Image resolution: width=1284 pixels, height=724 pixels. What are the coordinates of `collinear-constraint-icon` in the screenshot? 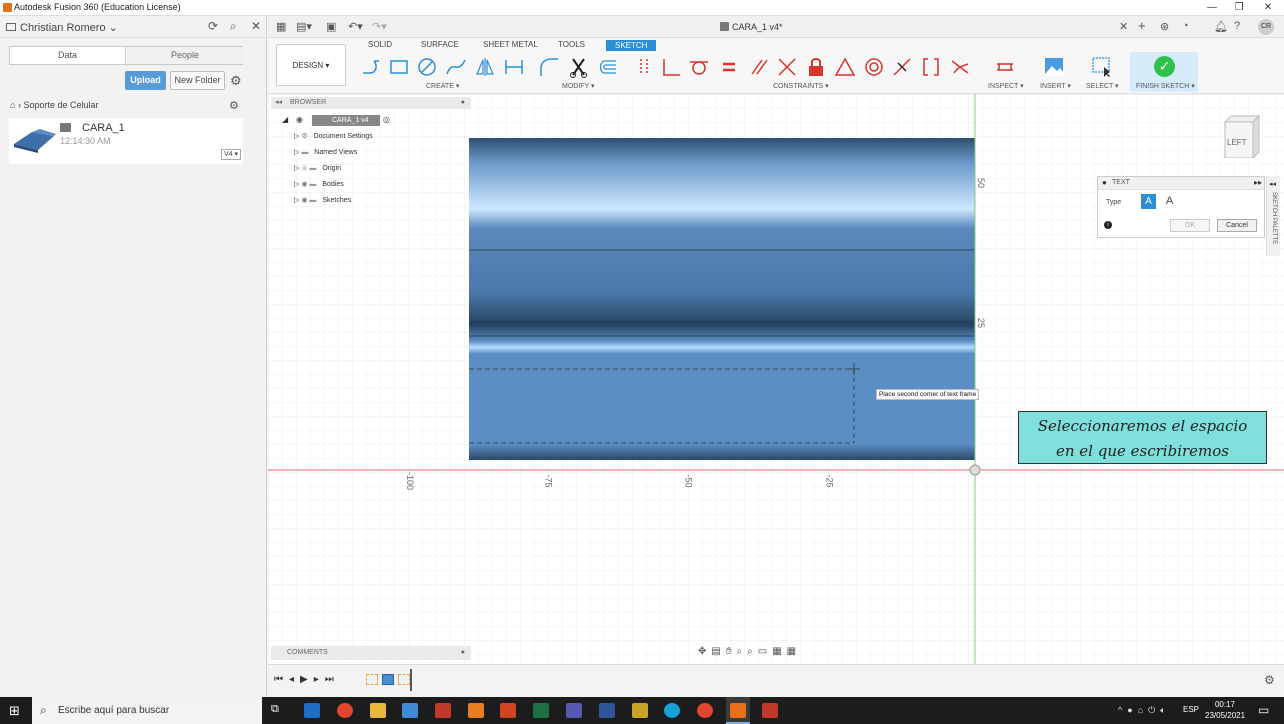 It's located at (787, 67).